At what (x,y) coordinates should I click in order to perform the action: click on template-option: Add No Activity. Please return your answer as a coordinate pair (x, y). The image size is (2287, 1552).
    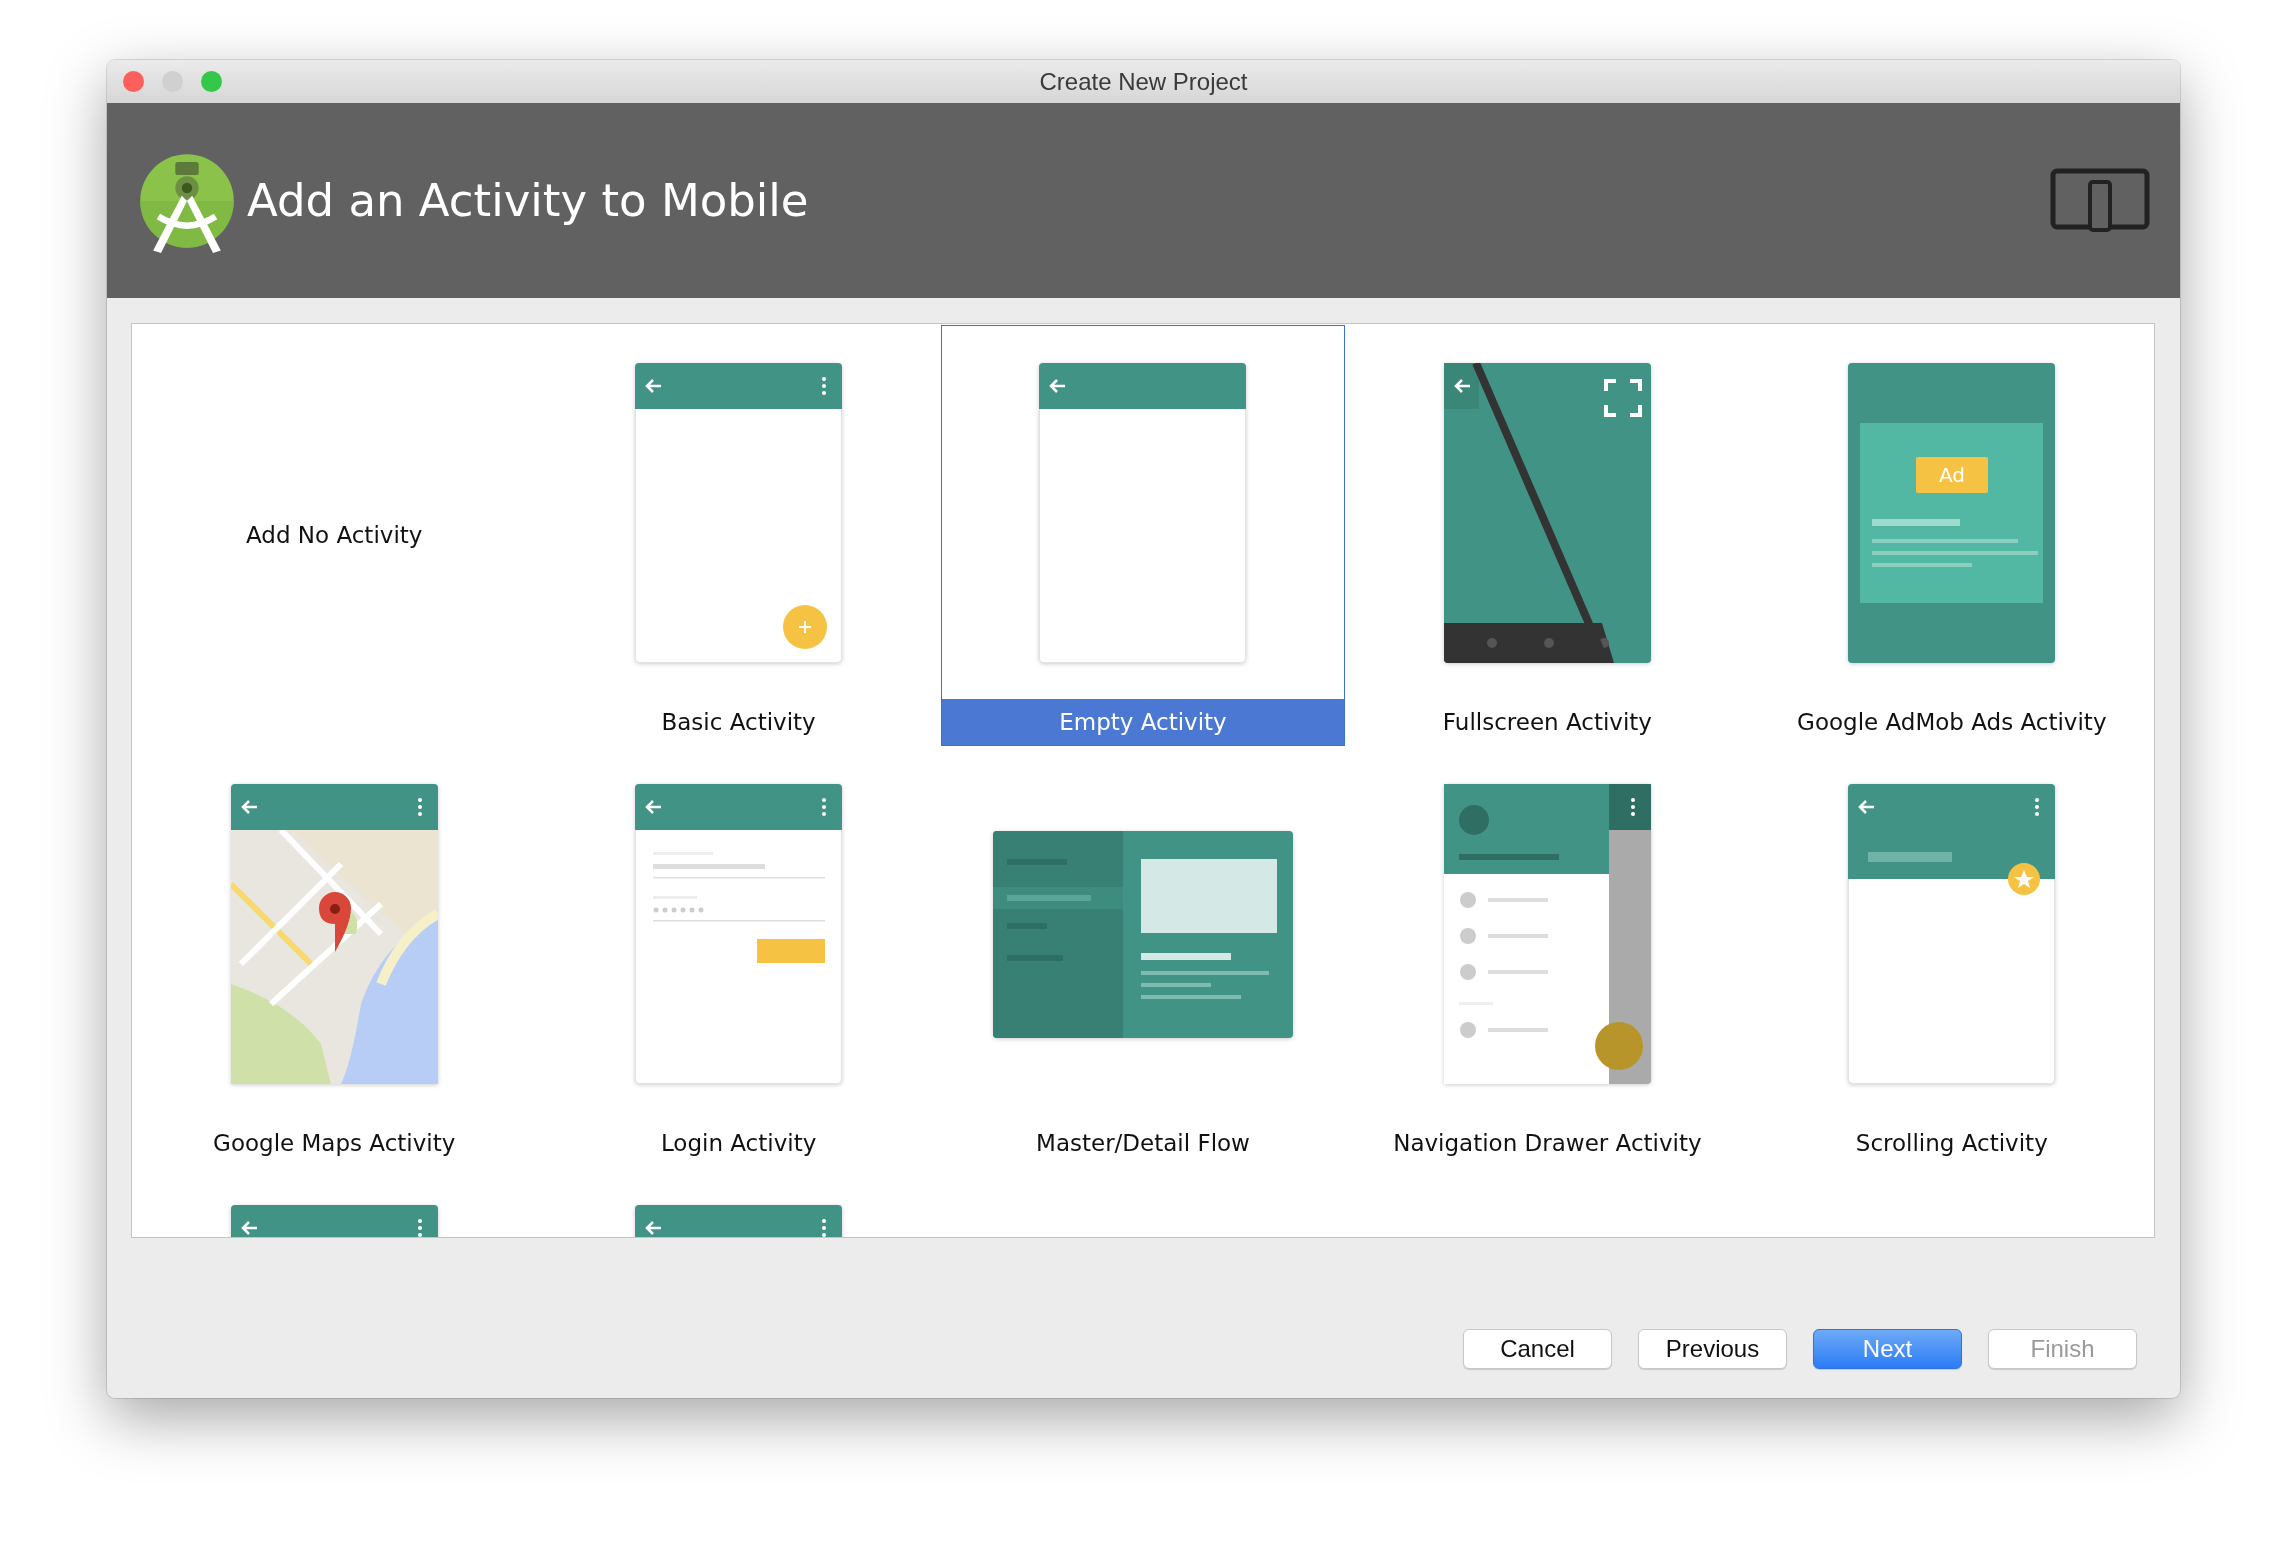
    Looking at the image, I should click on (334, 535).